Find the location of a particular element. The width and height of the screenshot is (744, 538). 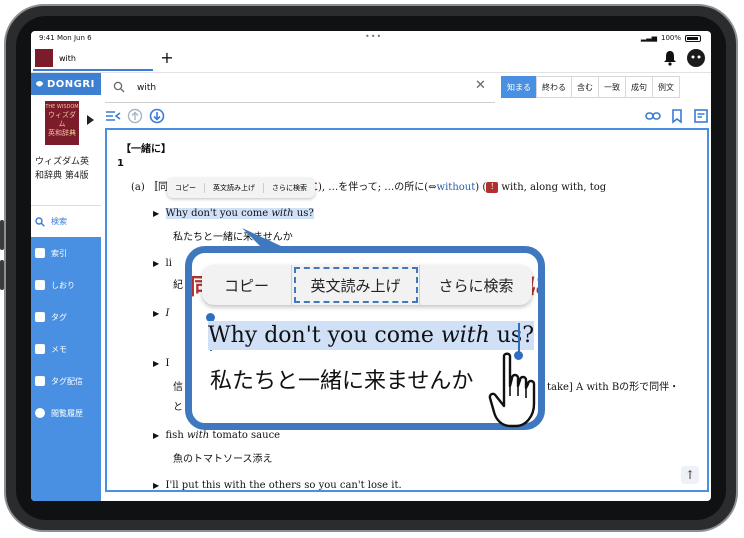

context-menu: コピー 英文読み上げ さらに検索 is located at coordinates (367, 285).